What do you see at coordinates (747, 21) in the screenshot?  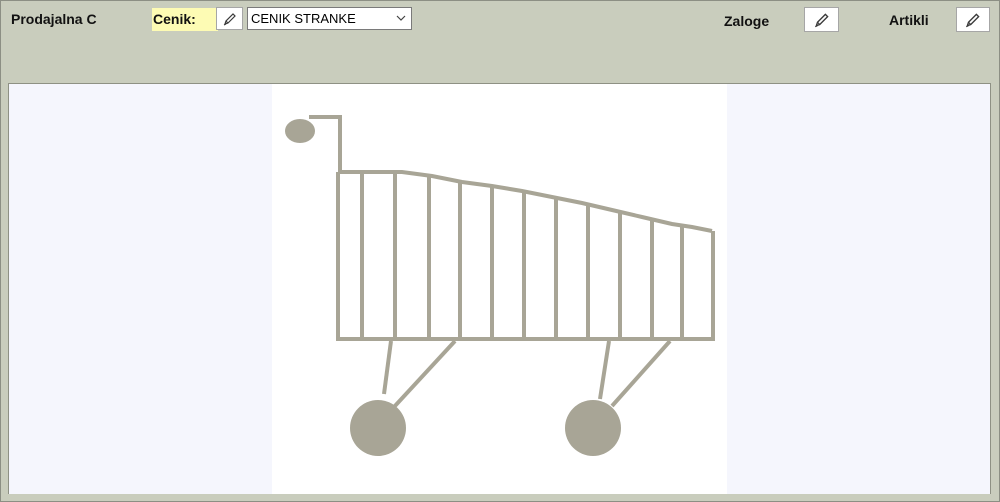 I see `deposits-label: Zaloge` at bounding box center [747, 21].